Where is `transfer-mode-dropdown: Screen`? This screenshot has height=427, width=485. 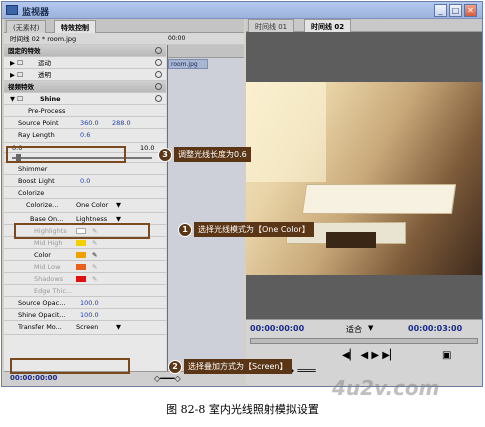
transfer-mode-dropdown: Screen is located at coordinates (87, 327).